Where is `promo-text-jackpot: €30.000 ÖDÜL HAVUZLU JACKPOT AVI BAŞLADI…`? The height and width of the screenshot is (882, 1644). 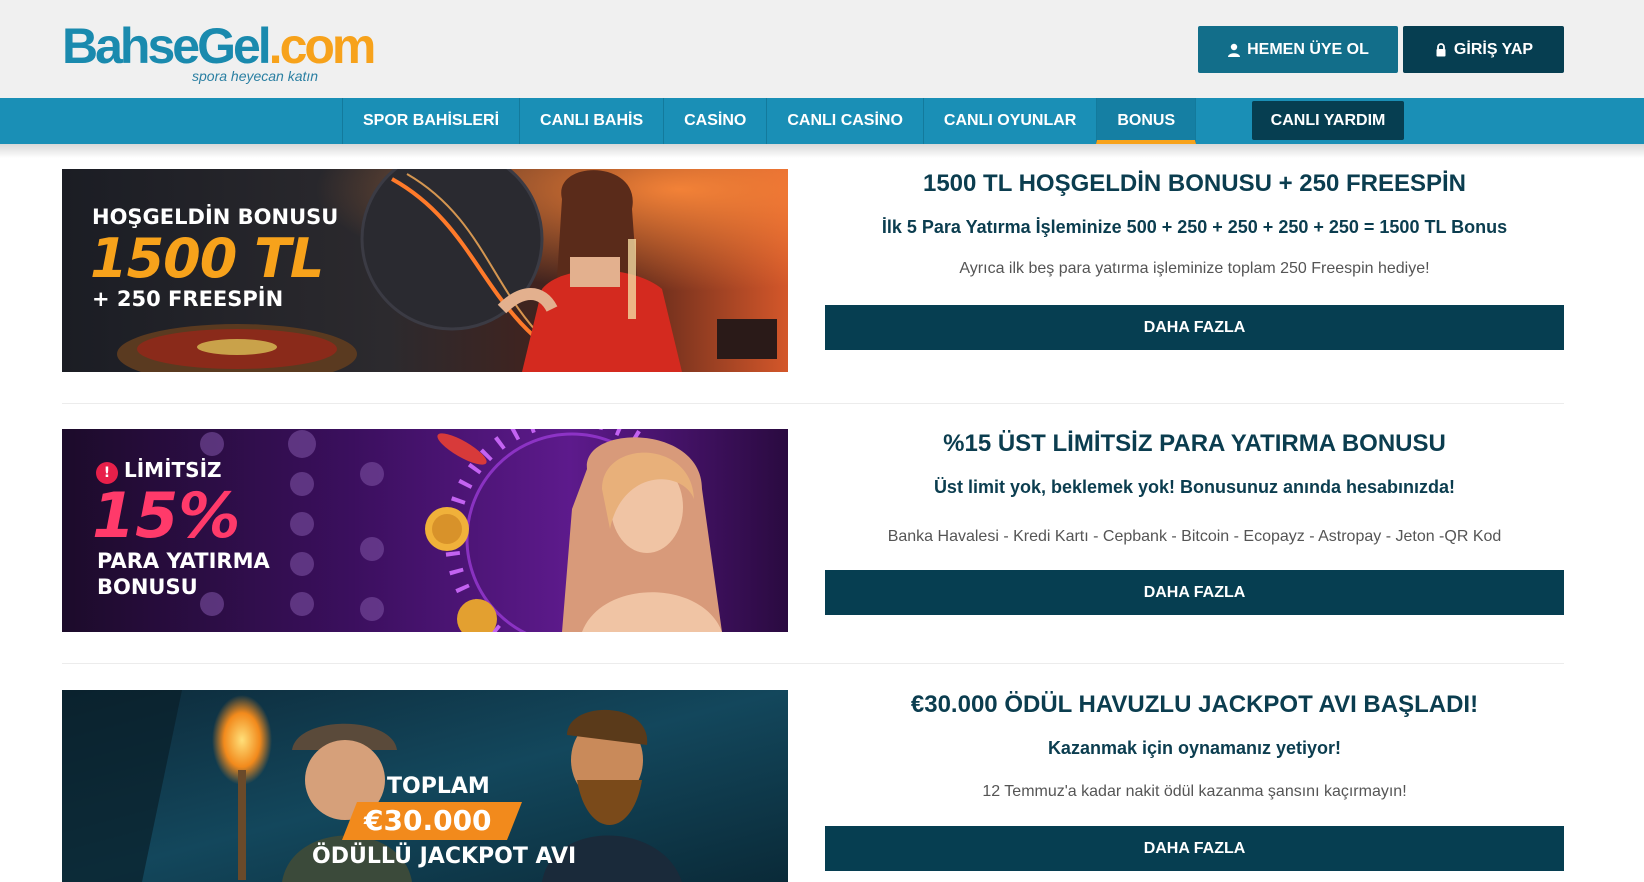
promo-text-jackpot: €30.000 ÖDÜL HAVUZLU JACKPOT AVI BAŞLADI… is located at coordinates (1194, 746).